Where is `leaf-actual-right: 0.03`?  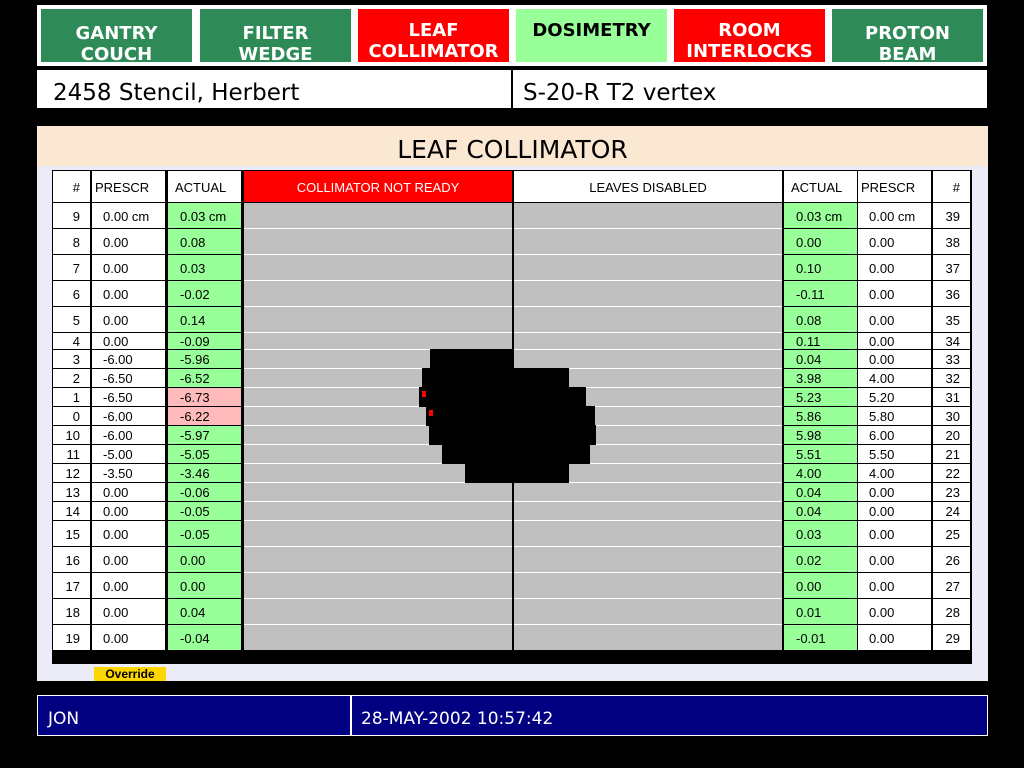
leaf-actual-right: 0.03 is located at coordinates (820, 533).